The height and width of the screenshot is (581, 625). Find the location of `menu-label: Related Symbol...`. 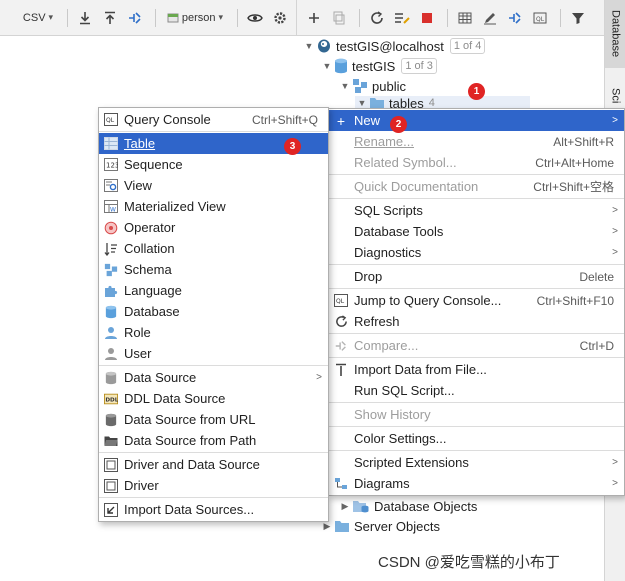

menu-label: Related Symbol... is located at coordinates (405, 162).